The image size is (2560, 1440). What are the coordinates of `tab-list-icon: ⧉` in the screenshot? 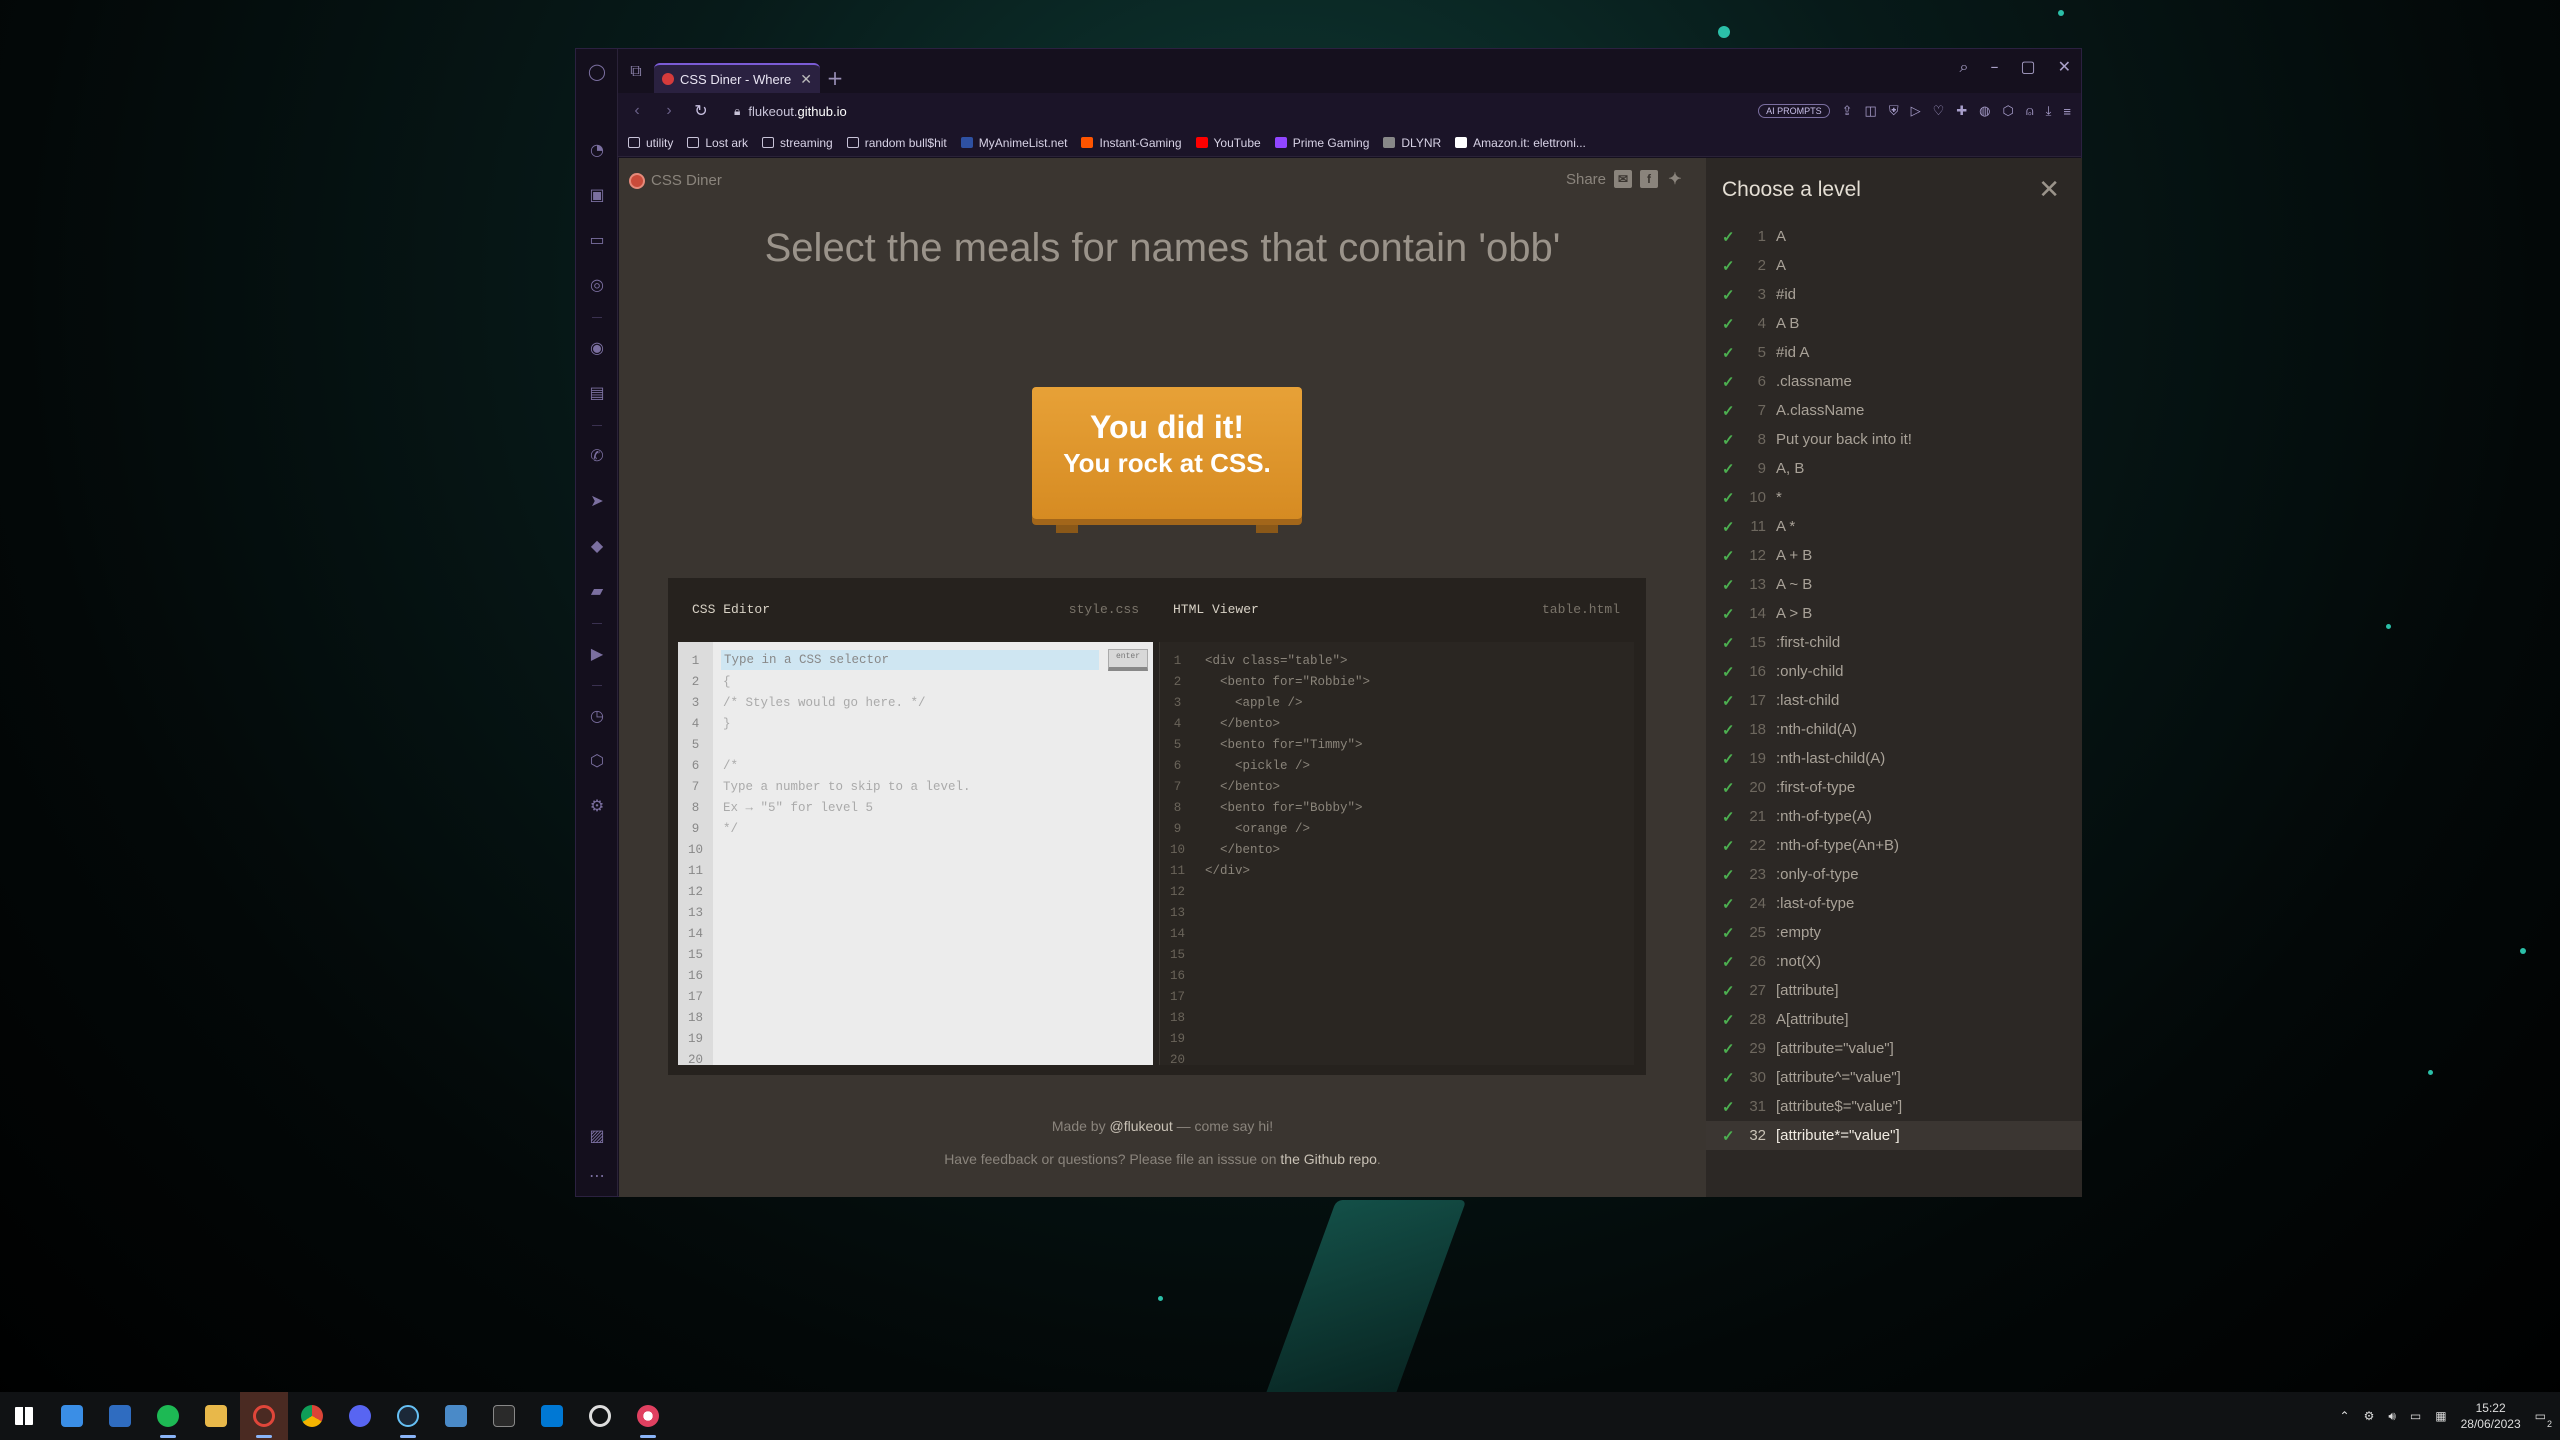 It's located at (636, 71).